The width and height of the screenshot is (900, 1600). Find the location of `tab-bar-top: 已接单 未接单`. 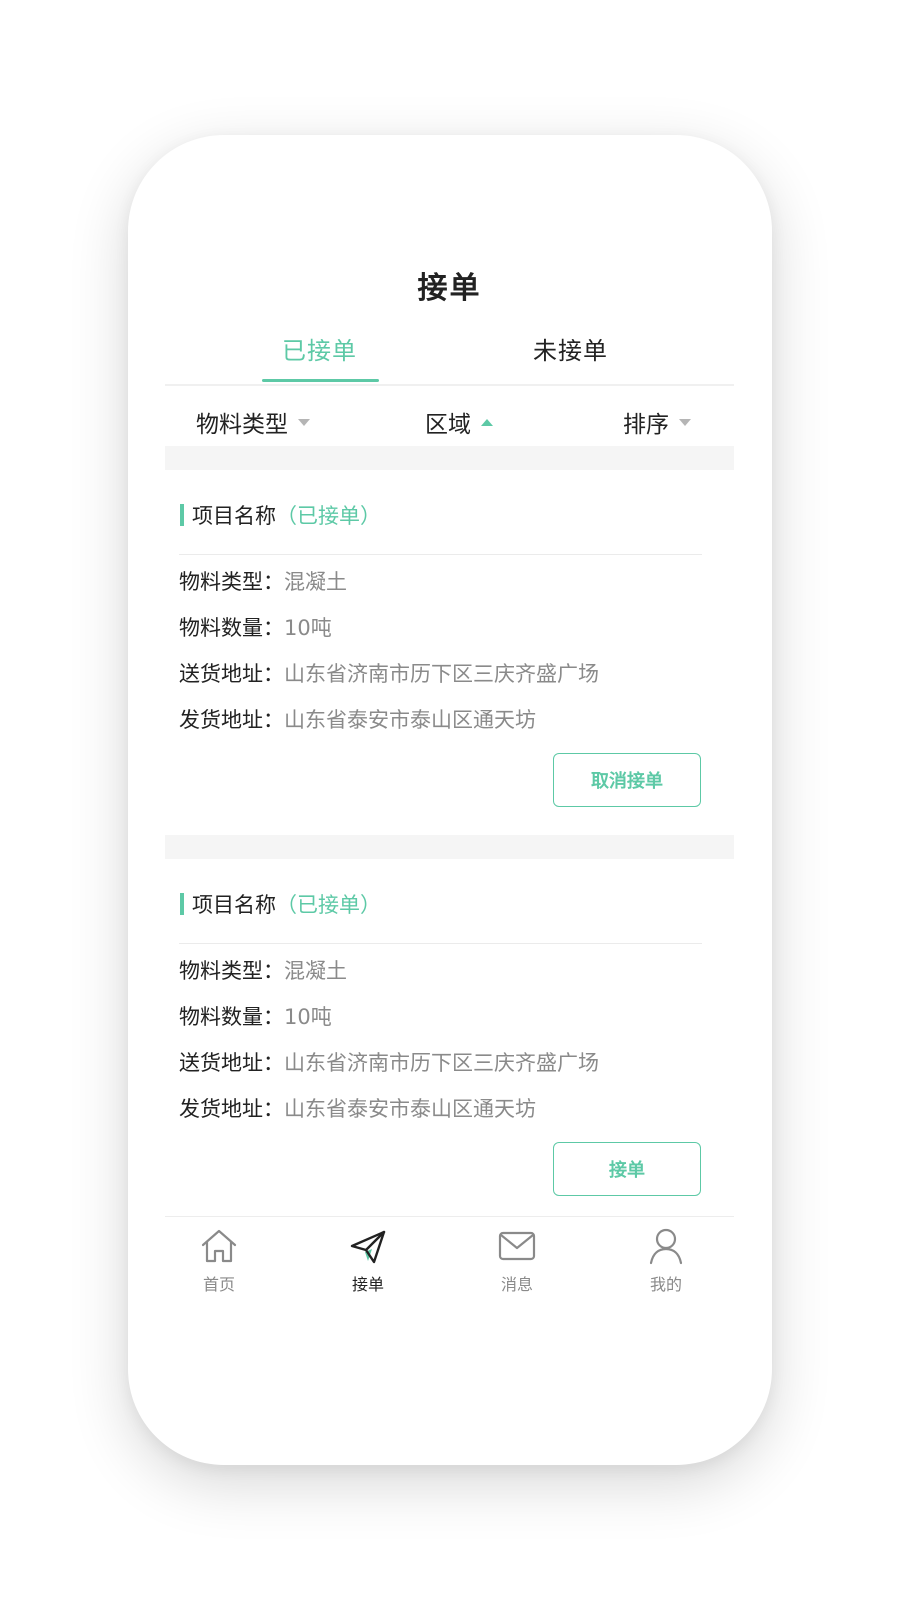

tab-bar-top: 已接单 未接单 is located at coordinates (449, 356).